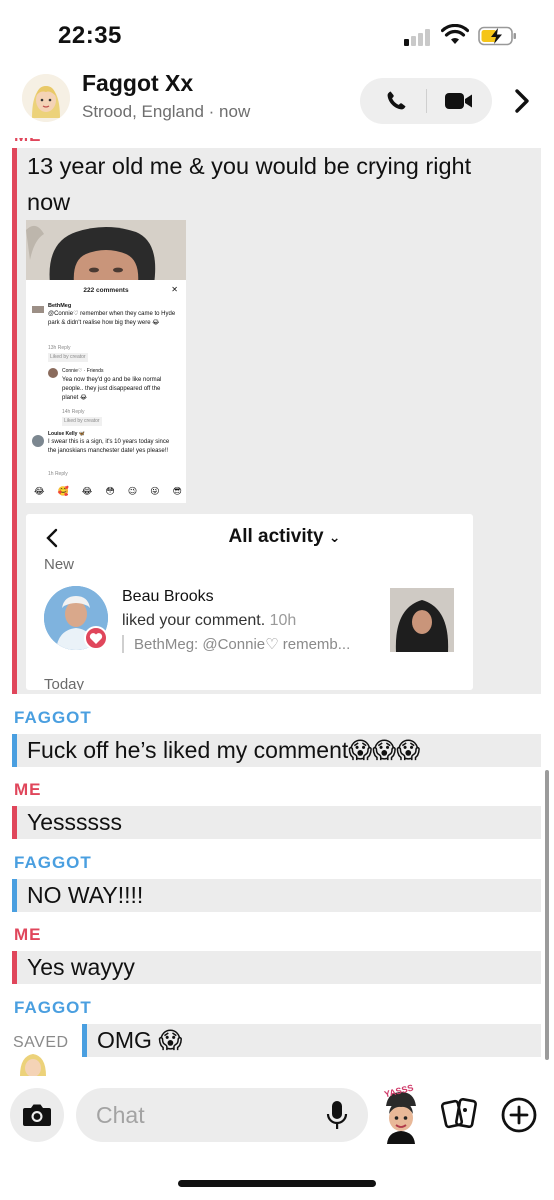 This screenshot has height=1200, width=554. I want to click on home-indicator, so click(277, 1183).